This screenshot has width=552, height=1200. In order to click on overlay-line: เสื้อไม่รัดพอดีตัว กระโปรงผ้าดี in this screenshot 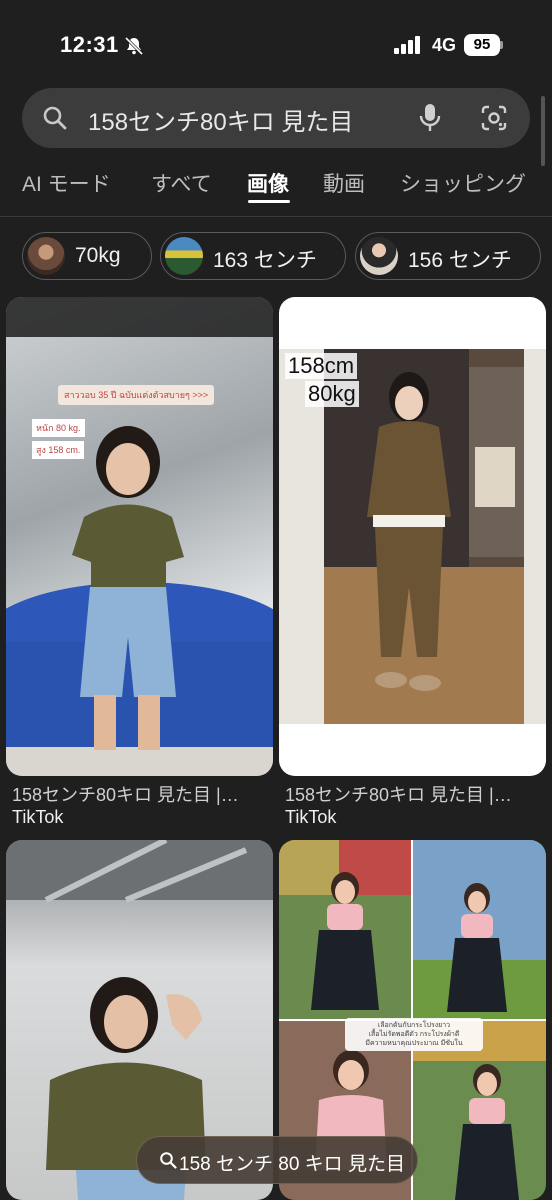, I will do `click(414, 1034)`.